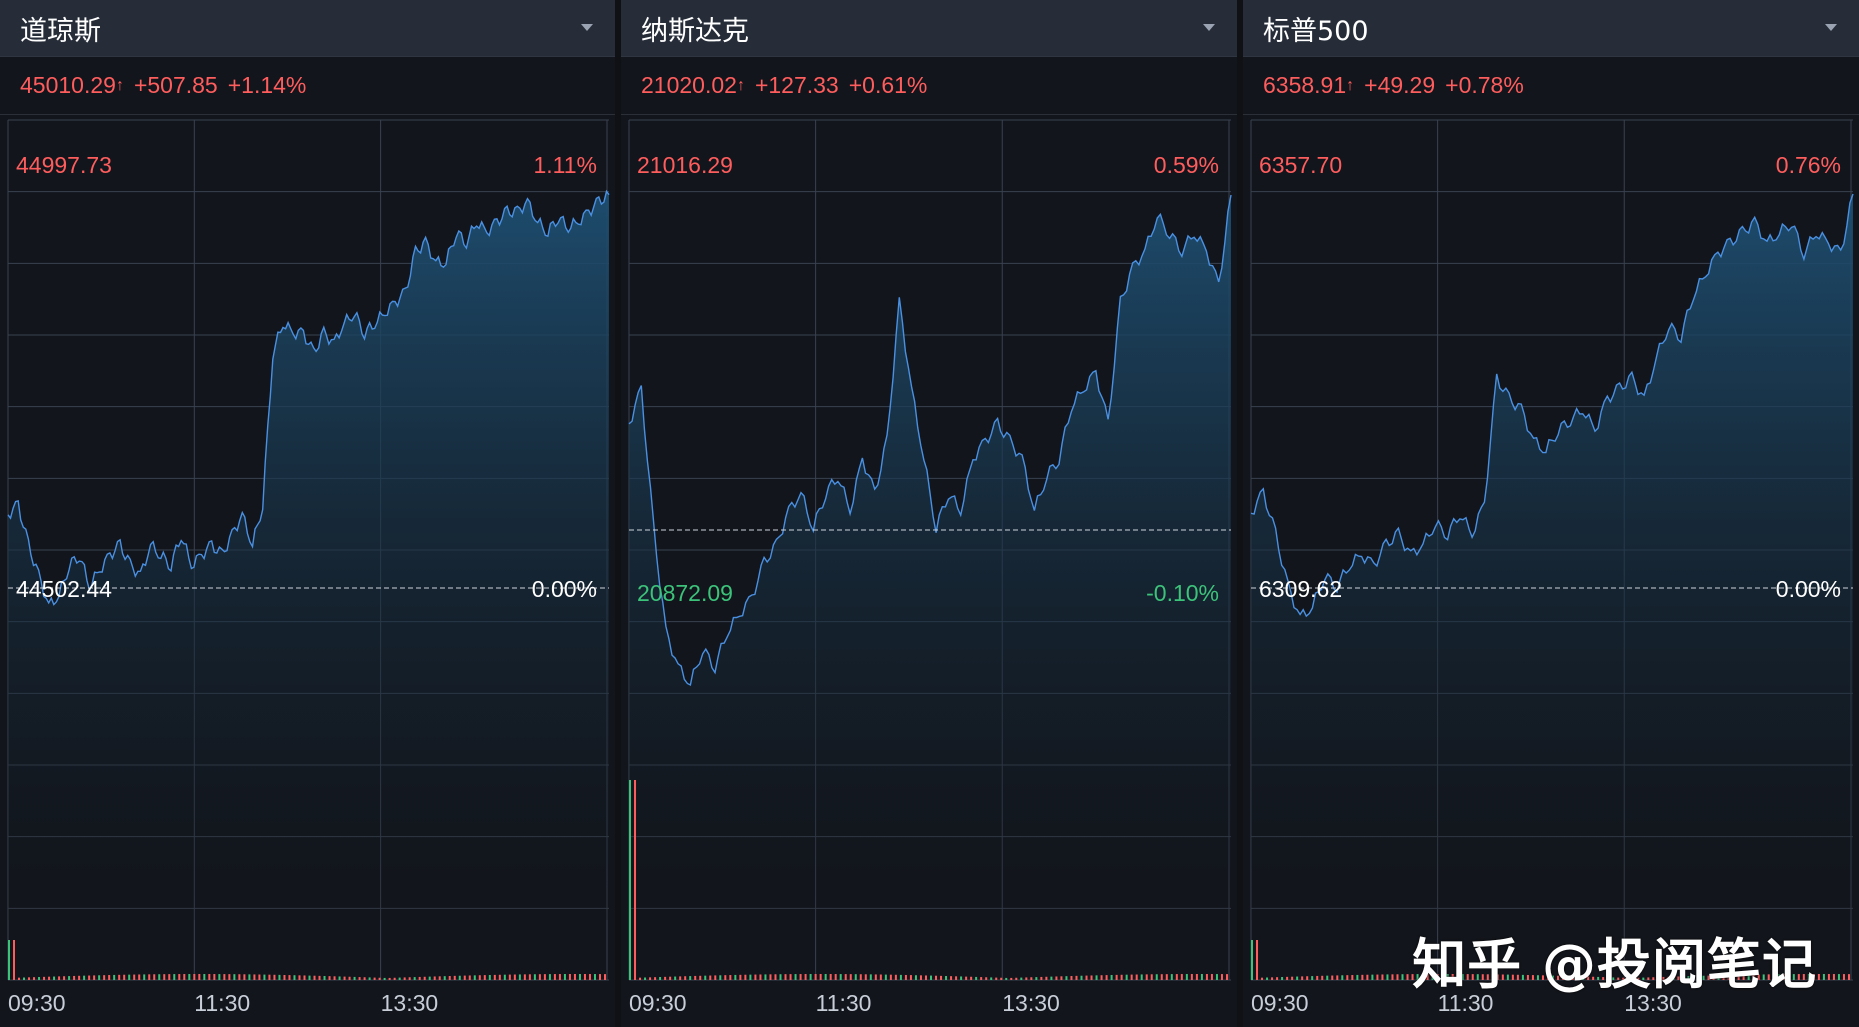  What do you see at coordinates (1400, 85) in the screenshot?
I see `price-change: +49.29` at bounding box center [1400, 85].